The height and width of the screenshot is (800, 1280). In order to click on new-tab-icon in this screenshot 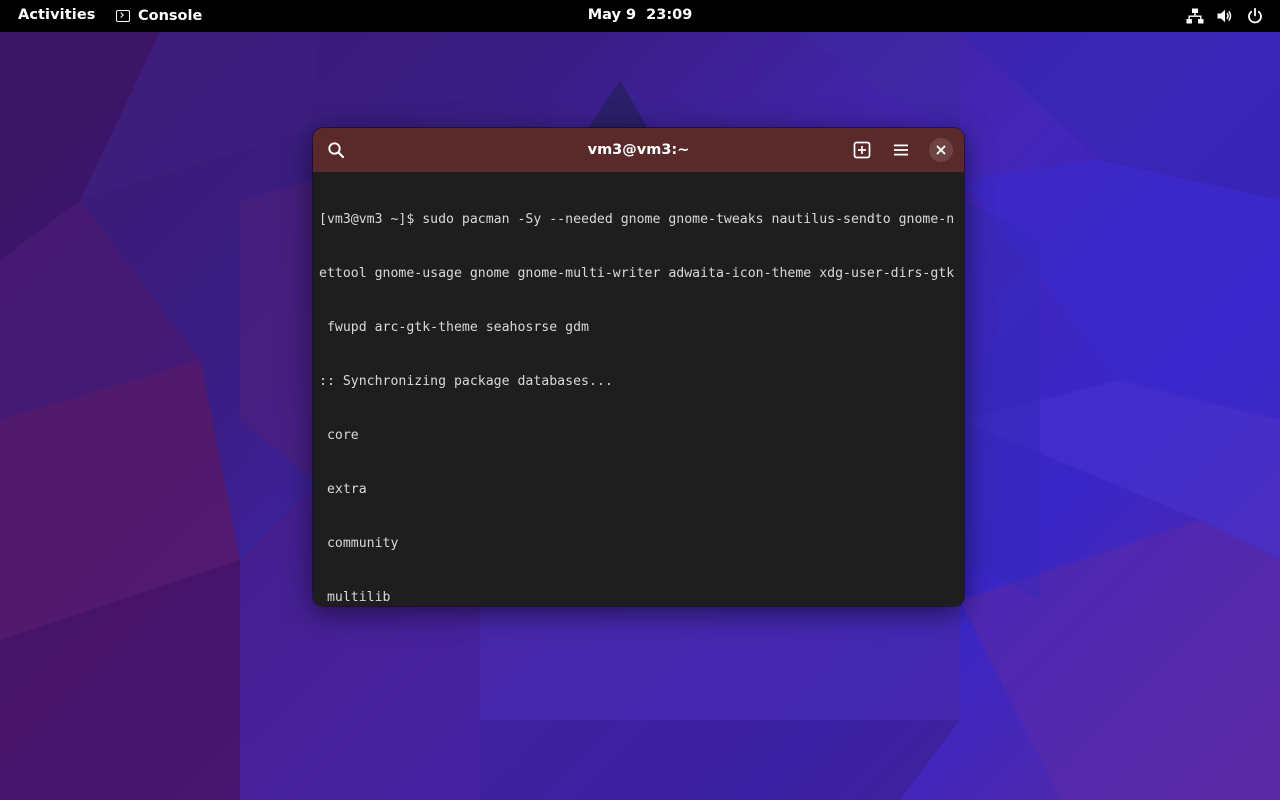, I will do `click(862, 150)`.